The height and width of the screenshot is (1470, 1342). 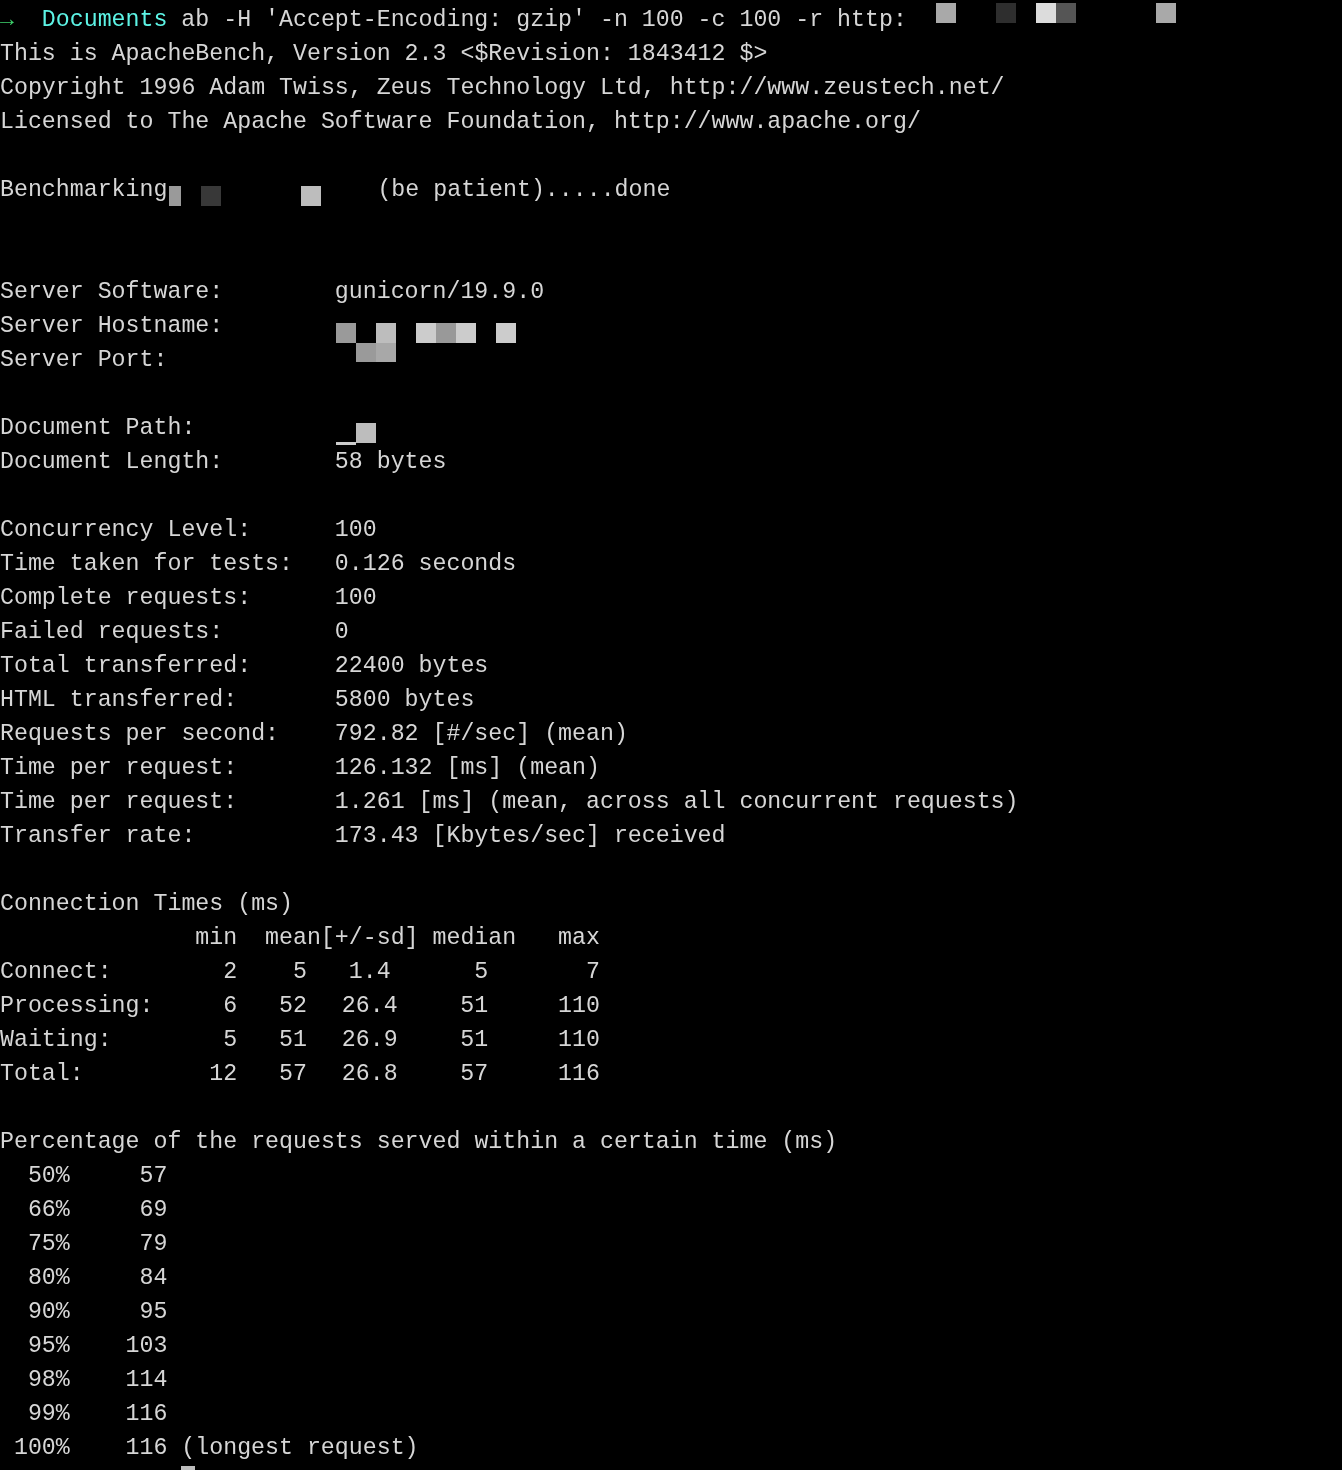 I want to click on row-label: Connect:, so click(x=56, y=972).